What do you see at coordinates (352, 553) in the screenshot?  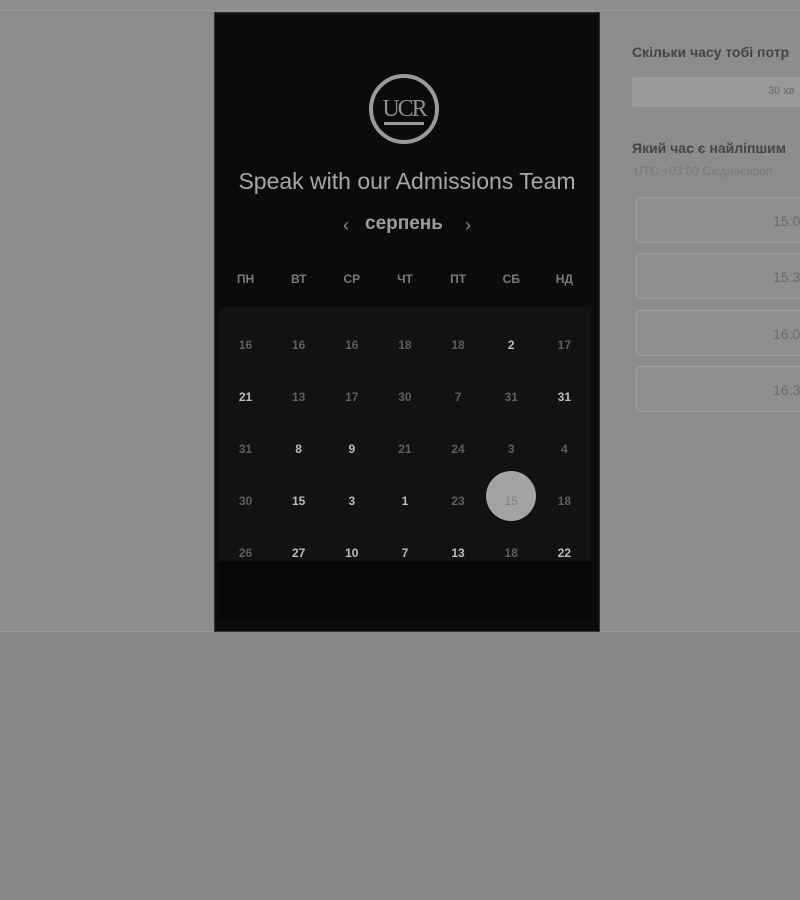 I see `calendar-day-number: 10` at bounding box center [352, 553].